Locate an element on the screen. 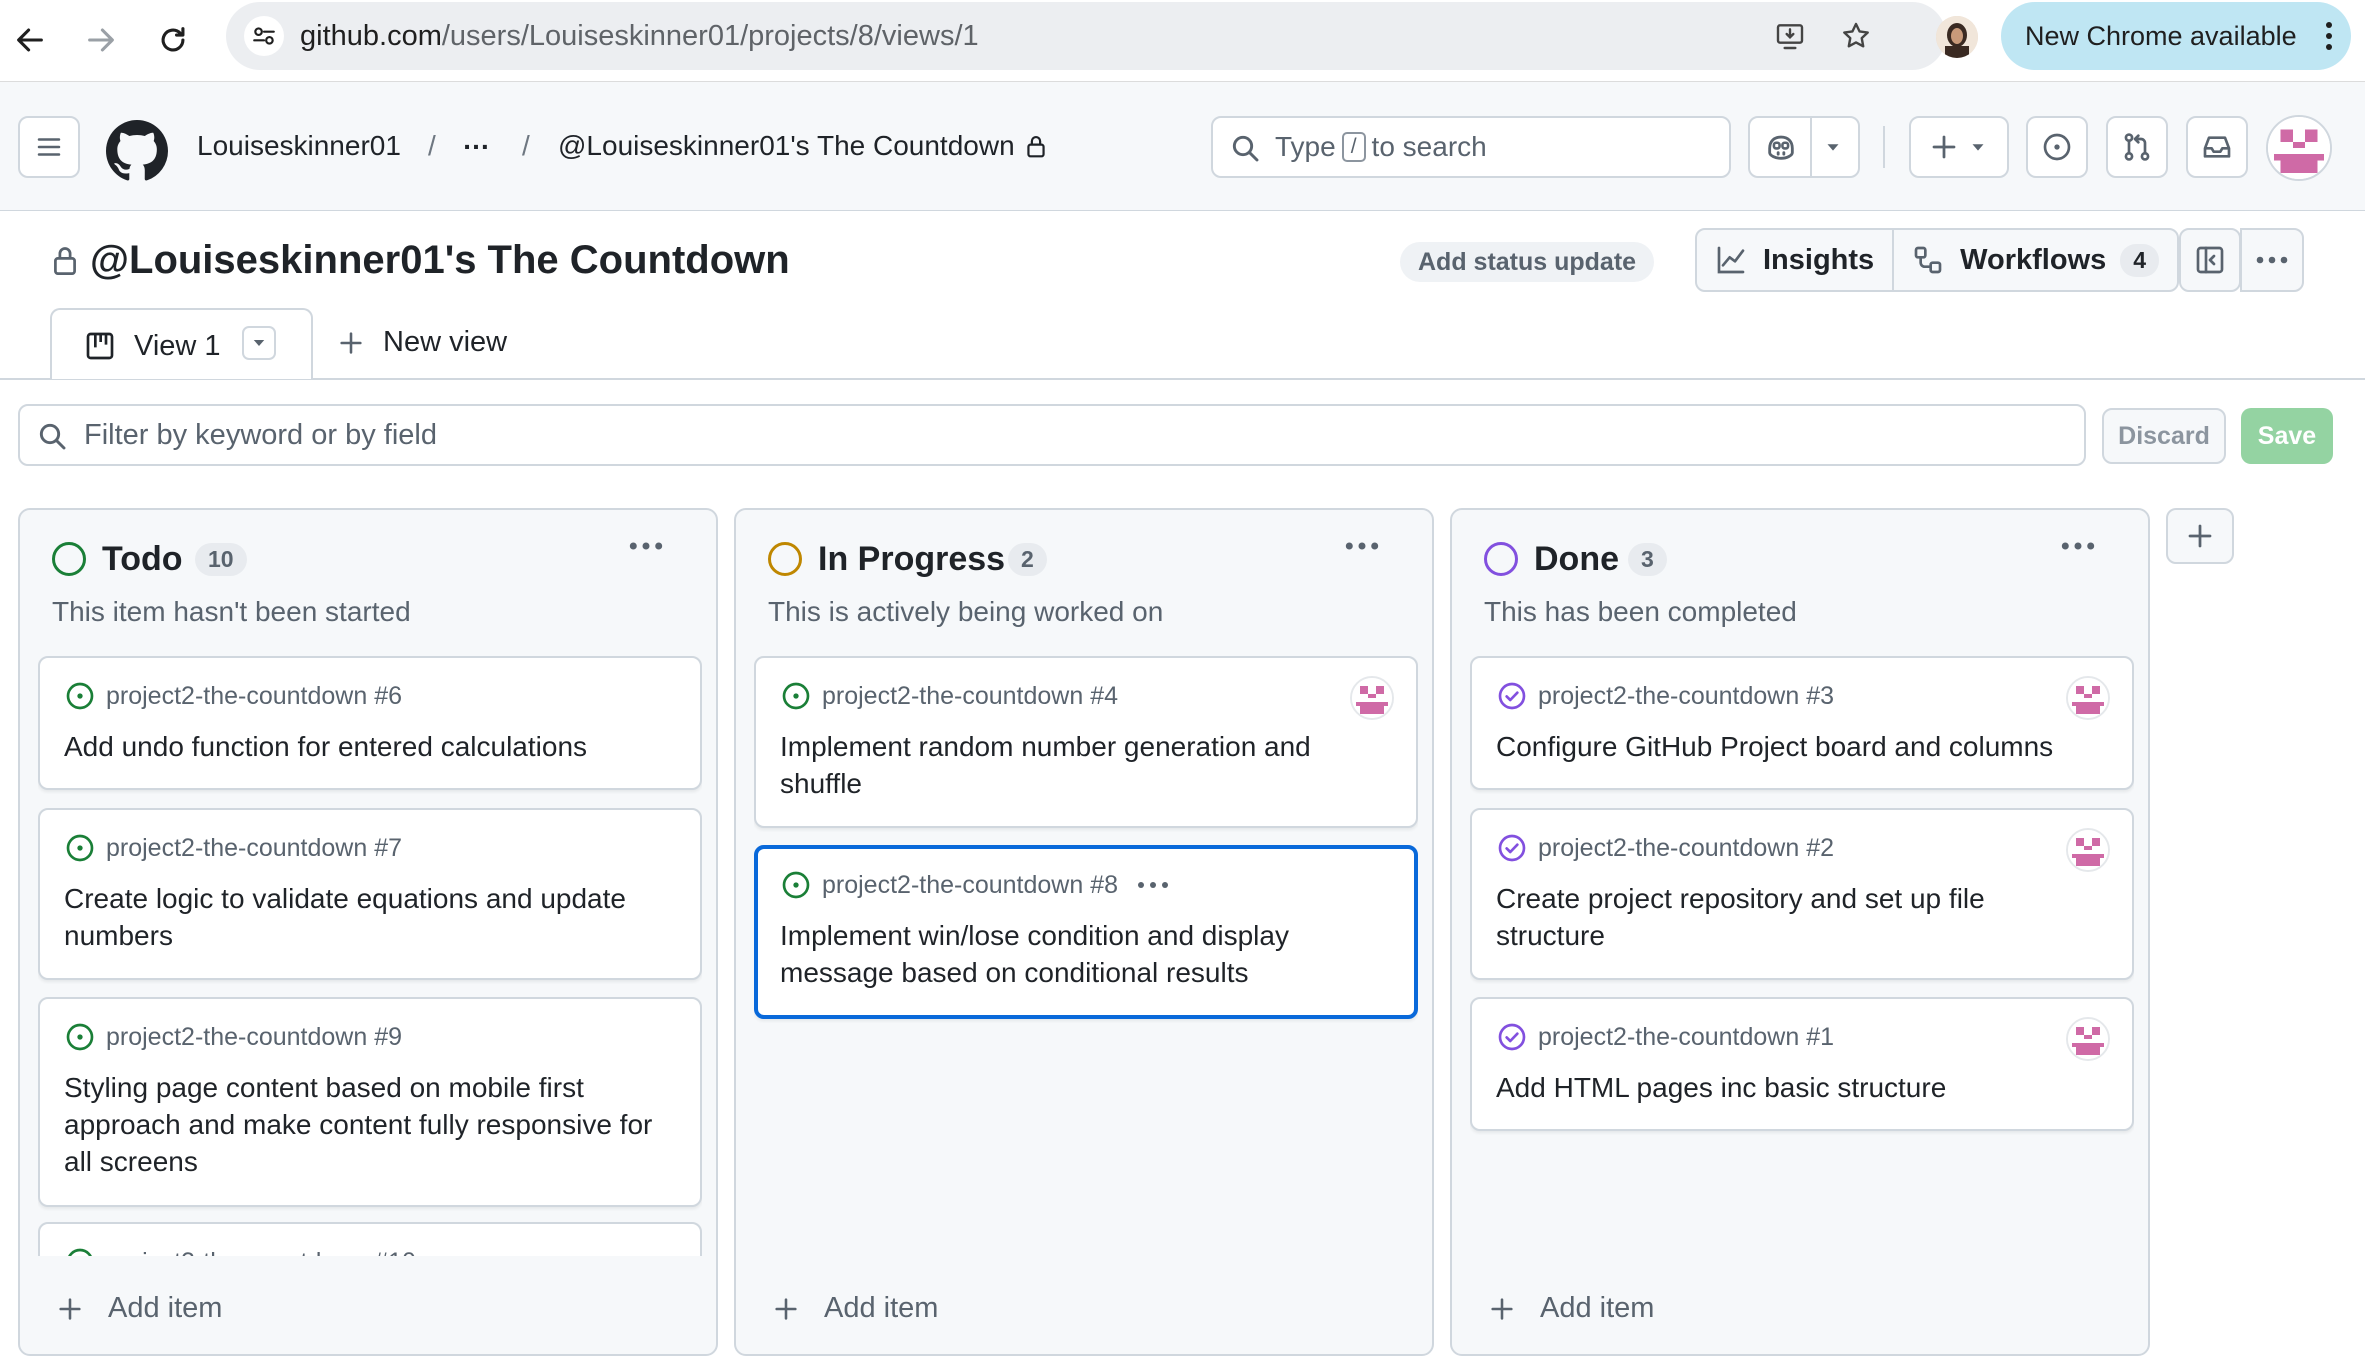 Image resolution: width=2365 pixels, height=1356 pixels. breadcrumb-project: @Louiseskinner01's The Countdown is located at coordinates (802, 146).